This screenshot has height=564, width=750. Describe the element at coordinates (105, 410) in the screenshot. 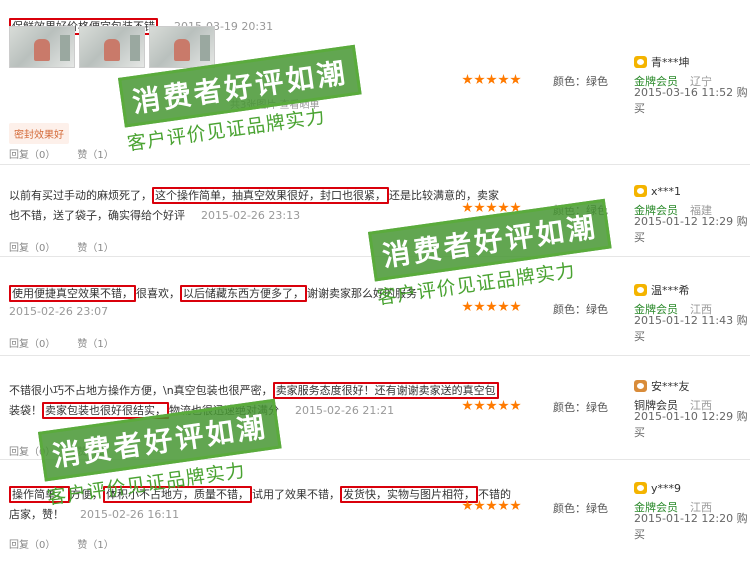

I see `highlighted-phrase: 卖家包装也很好很结实，` at that location.